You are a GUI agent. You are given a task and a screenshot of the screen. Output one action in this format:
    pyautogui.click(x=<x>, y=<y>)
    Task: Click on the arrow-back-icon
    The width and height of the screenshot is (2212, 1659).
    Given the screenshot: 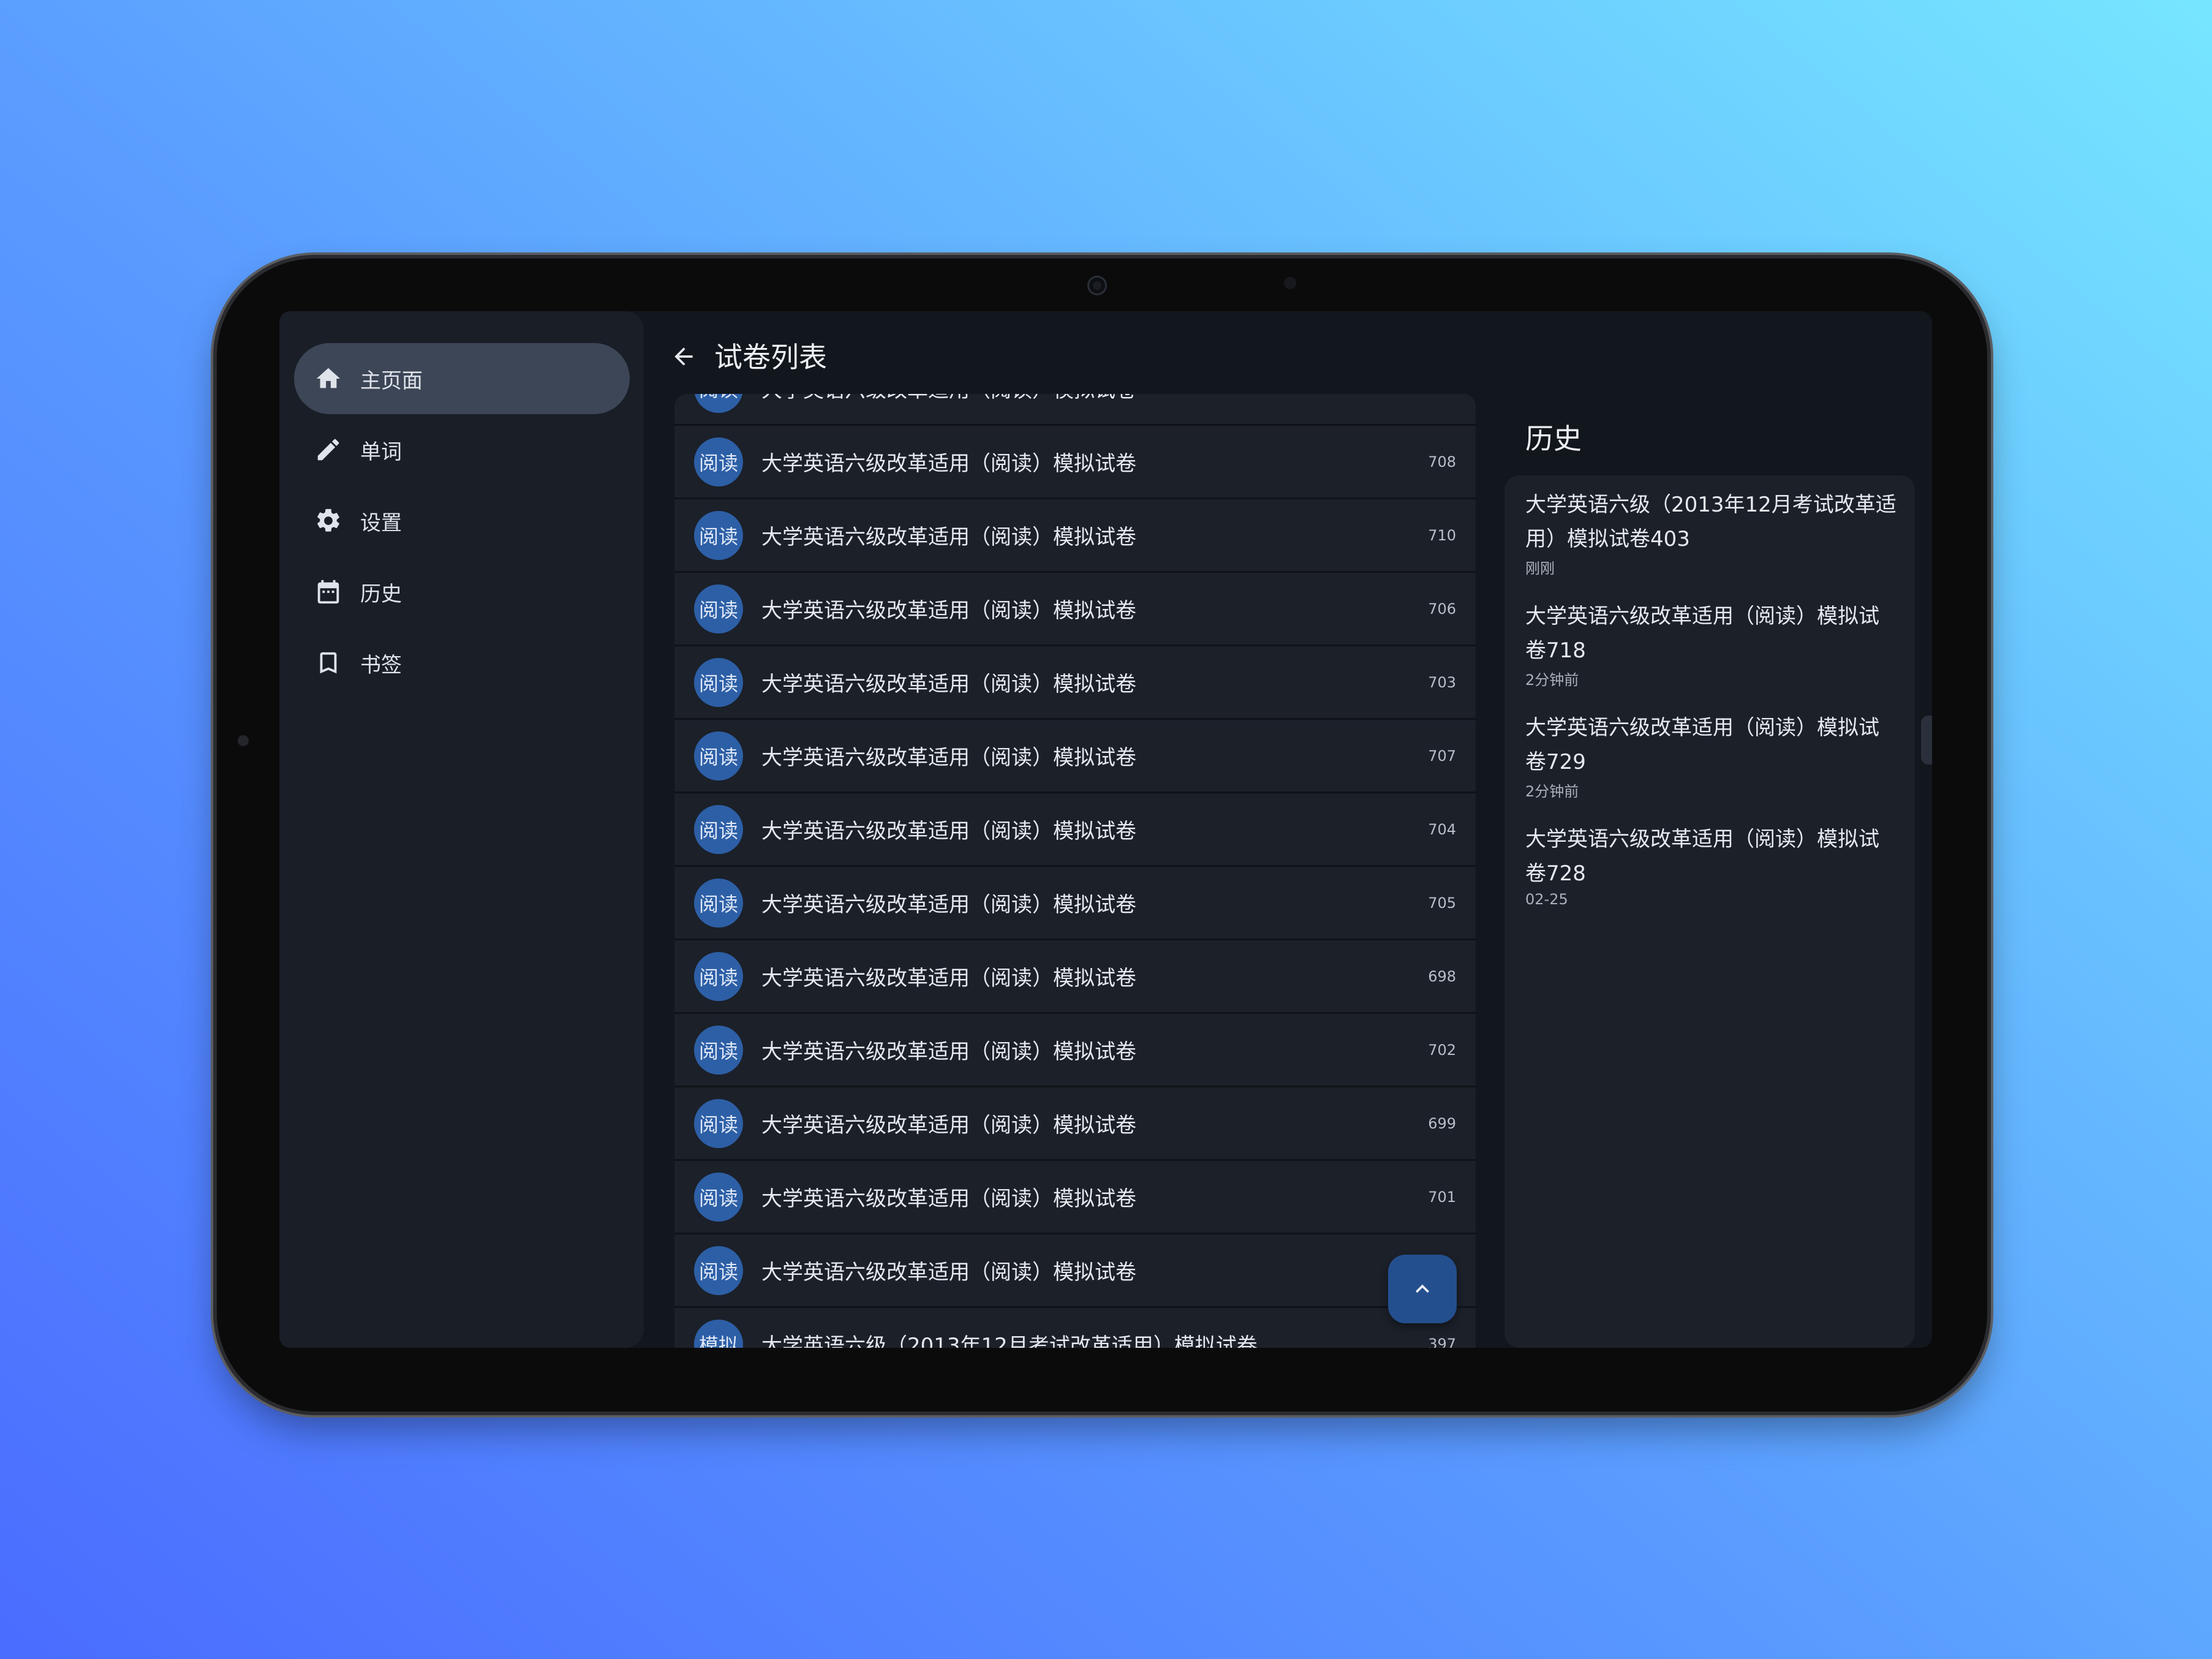 What is the action you would take?
    pyautogui.click(x=683, y=356)
    